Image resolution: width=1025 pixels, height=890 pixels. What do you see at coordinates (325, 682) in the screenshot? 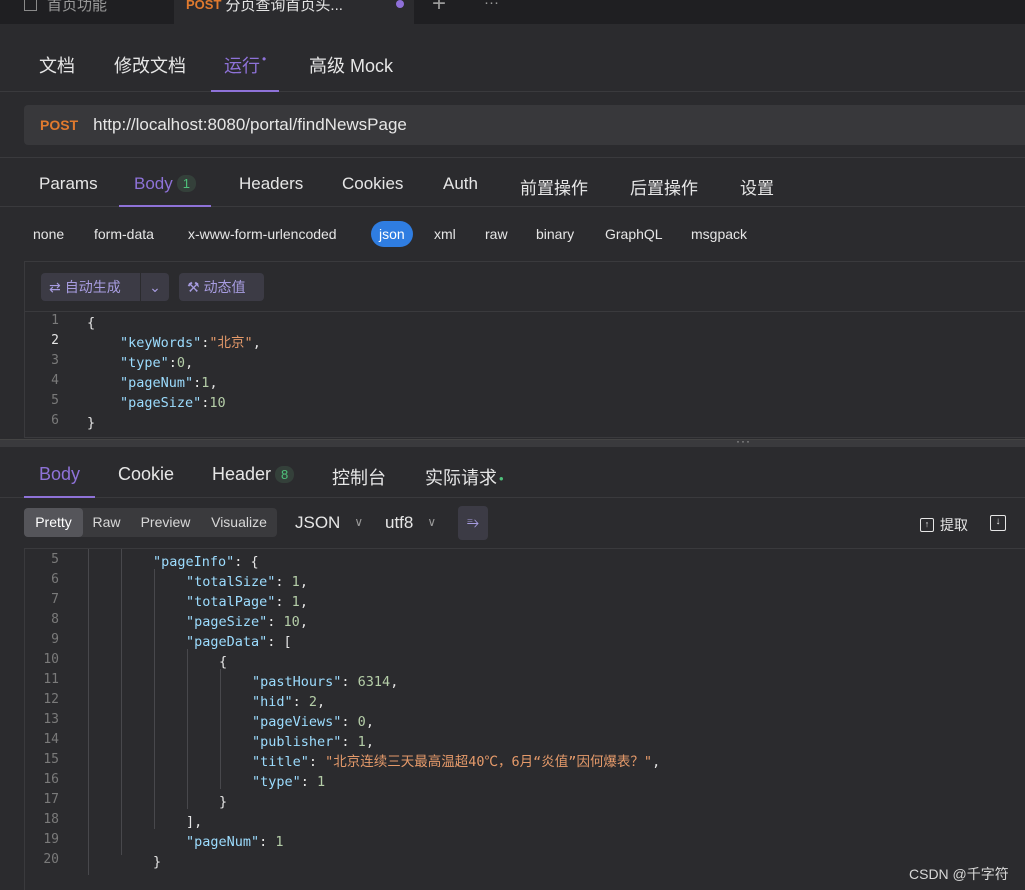
I see `code-line: "pastHours": 6314,` at bounding box center [325, 682].